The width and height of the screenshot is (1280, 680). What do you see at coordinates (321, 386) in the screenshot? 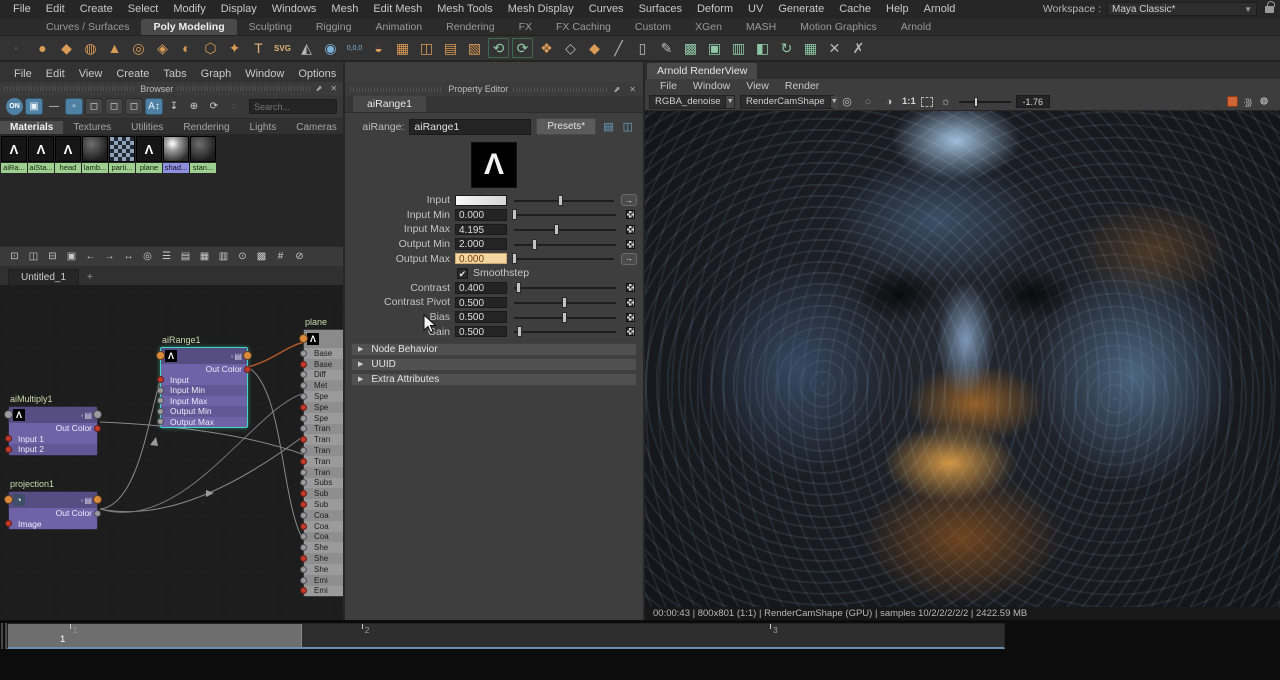
I see `node-port: Met` at bounding box center [321, 386].